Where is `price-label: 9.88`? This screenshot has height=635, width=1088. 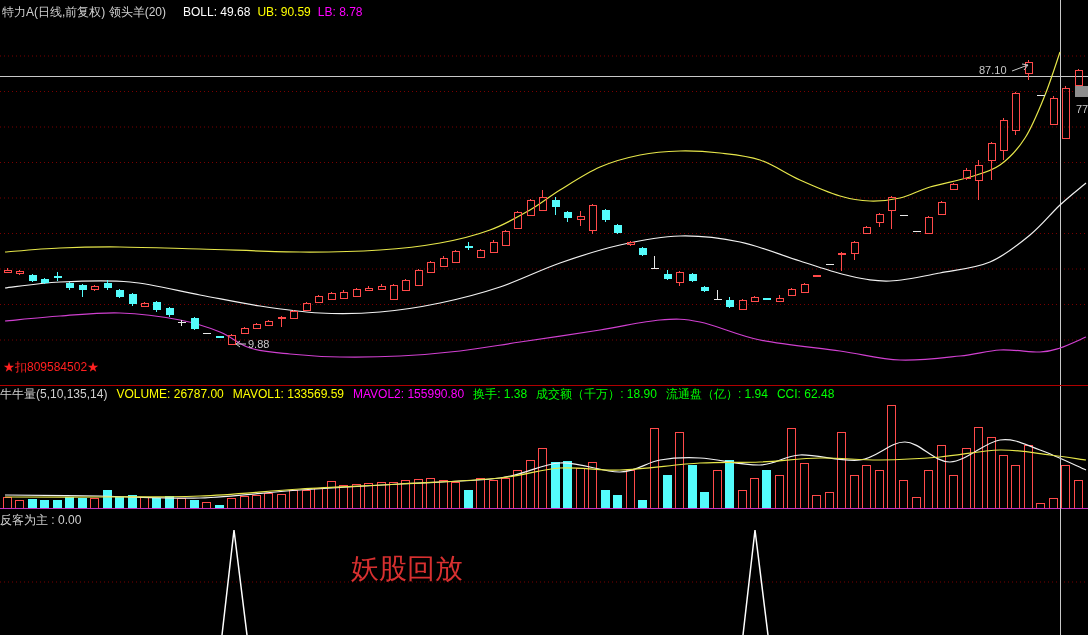
price-label: 9.88 is located at coordinates (259, 344).